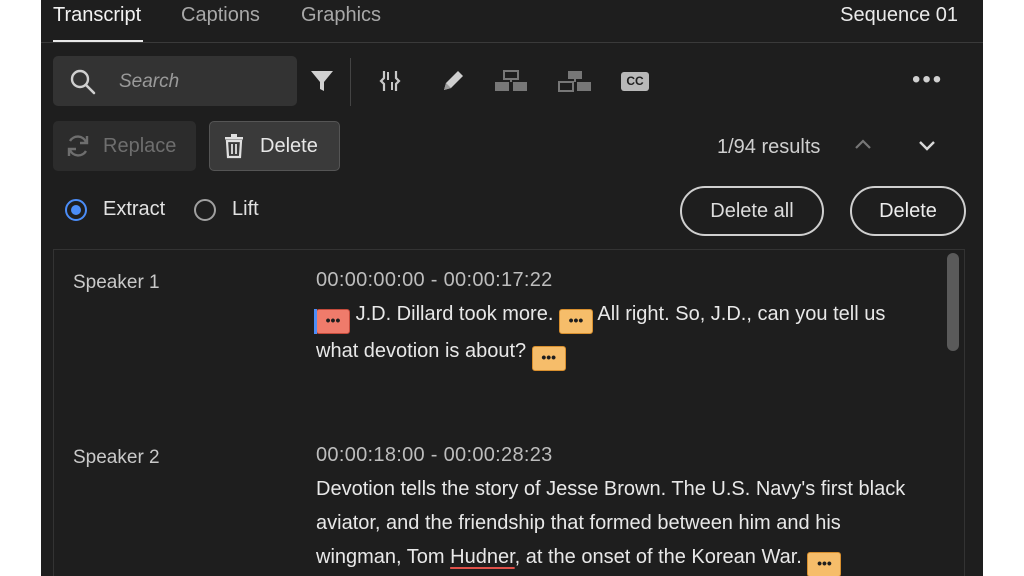 The width and height of the screenshot is (1024, 576). I want to click on tab-divider, so click(512, 42).